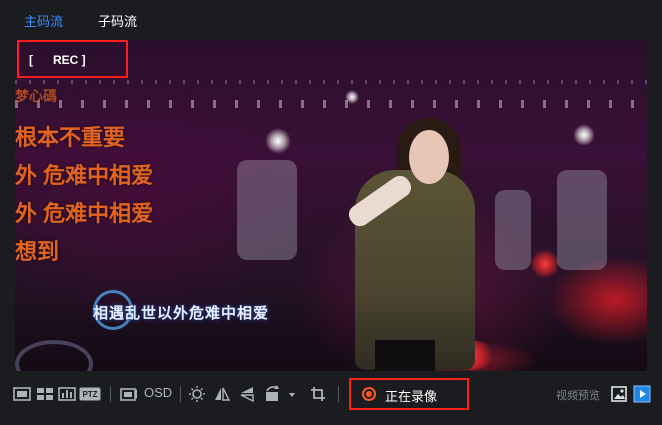 This screenshot has width=662, height=425. Describe the element at coordinates (331, 104) in the screenshot. I see `stage-lights` at that location.